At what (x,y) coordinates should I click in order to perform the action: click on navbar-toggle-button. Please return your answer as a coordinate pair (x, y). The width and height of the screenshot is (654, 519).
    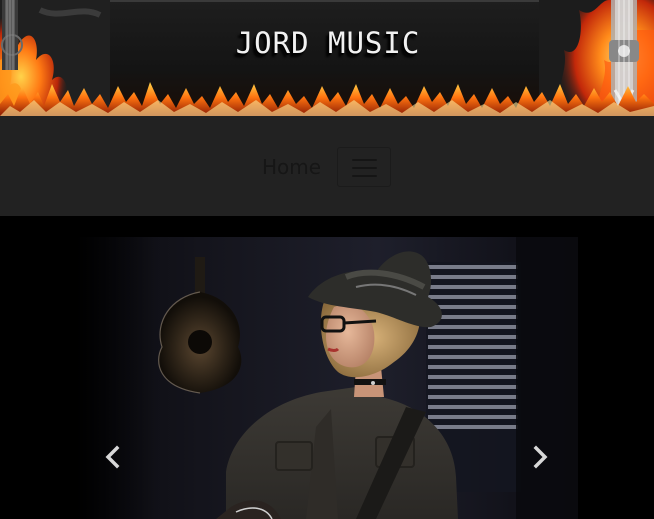
    Looking at the image, I should click on (364, 167).